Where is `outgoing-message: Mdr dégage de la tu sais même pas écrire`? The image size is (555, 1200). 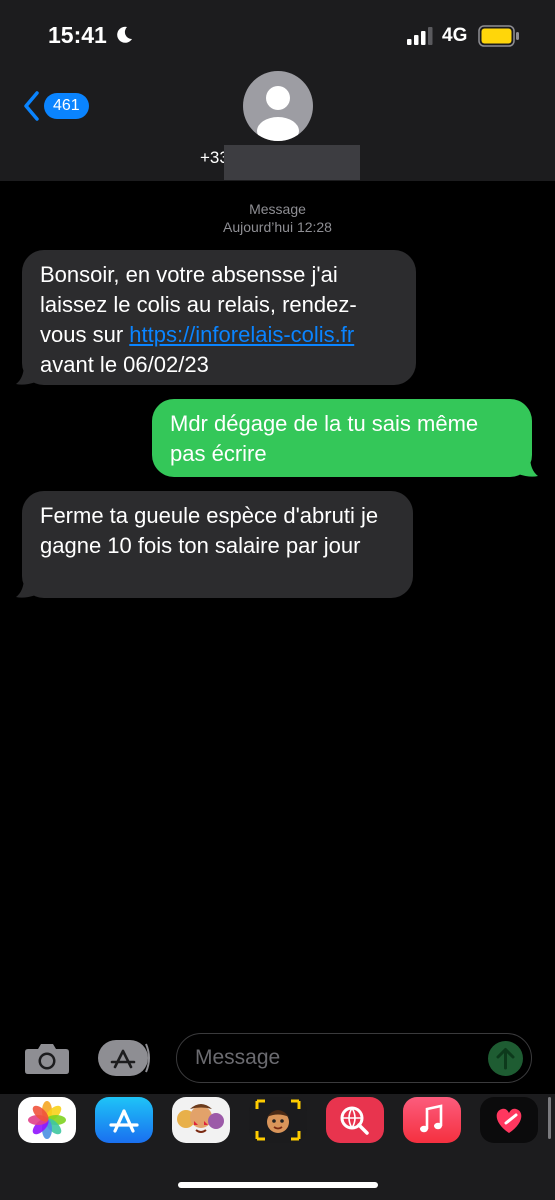
outgoing-message: Mdr dégage de la tu sais même pas écrire is located at coordinates (342, 438).